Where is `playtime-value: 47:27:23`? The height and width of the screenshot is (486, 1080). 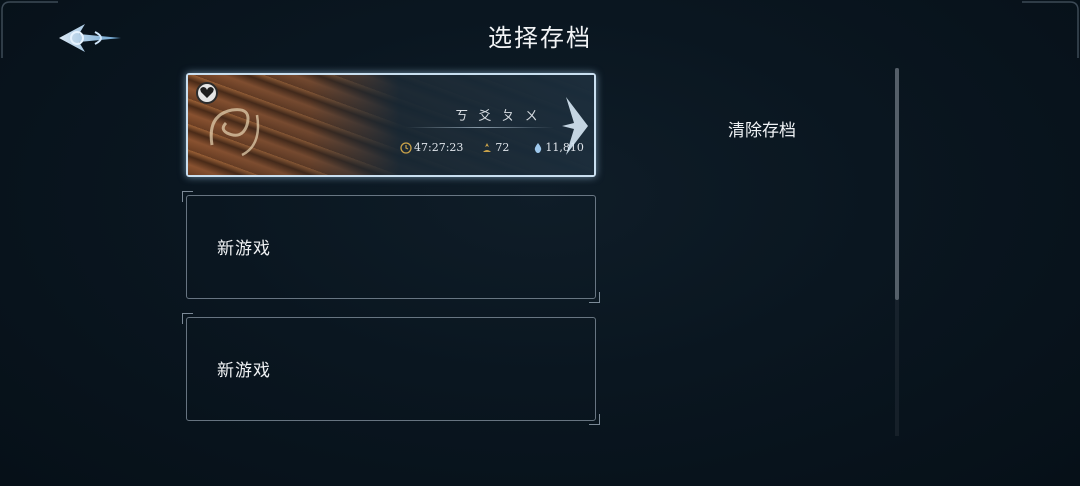
playtime-value: 47:27:23 is located at coordinates (439, 147).